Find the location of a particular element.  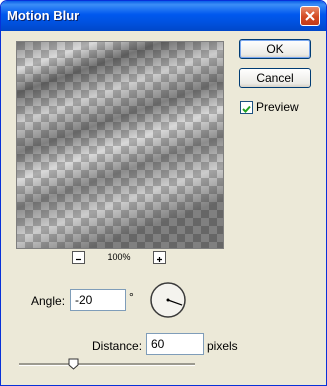

plus-icon is located at coordinates (159, 259).